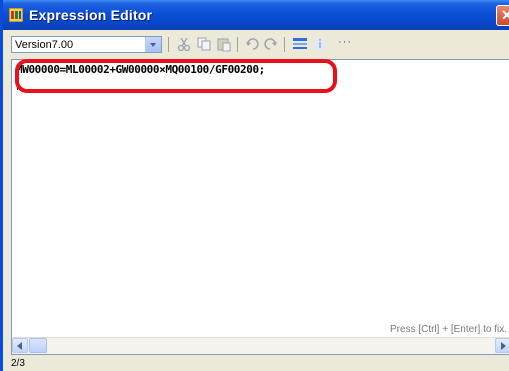 The image size is (509, 371). Describe the element at coordinates (86, 44) in the screenshot. I see `version-select: Version7.00` at that location.